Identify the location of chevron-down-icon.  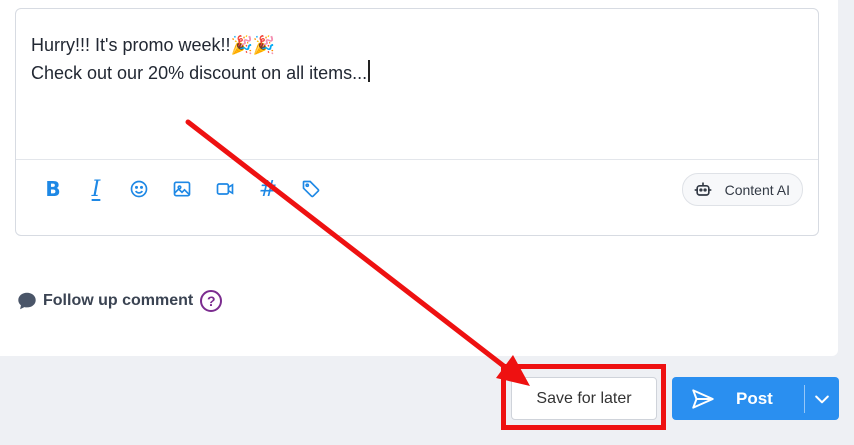
(822, 399).